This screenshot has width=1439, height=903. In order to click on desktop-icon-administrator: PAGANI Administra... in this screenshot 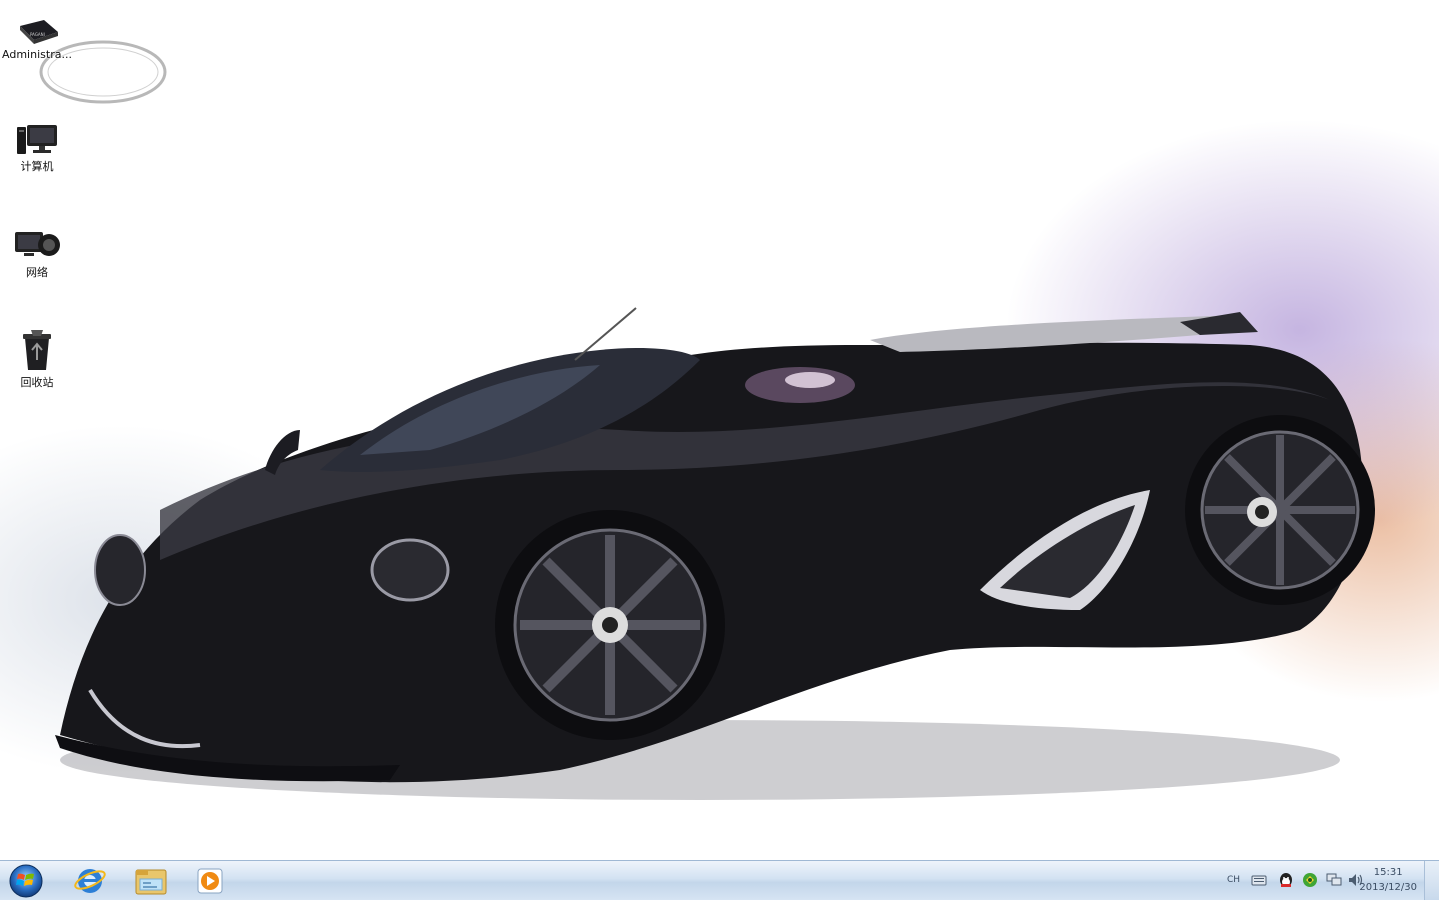, I will do `click(37, 39)`.